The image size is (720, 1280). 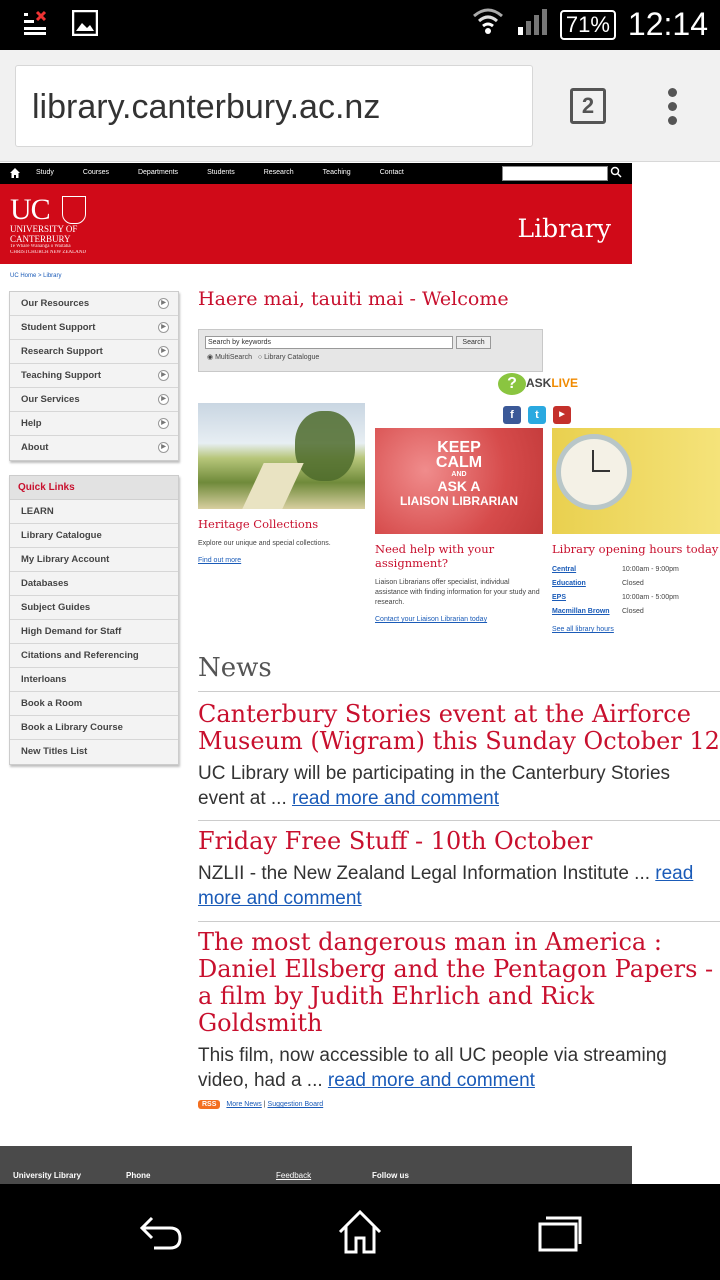 What do you see at coordinates (94, 560) in the screenshot?
I see `quick-link-my-library-account: My Library Account` at bounding box center [94, 560].